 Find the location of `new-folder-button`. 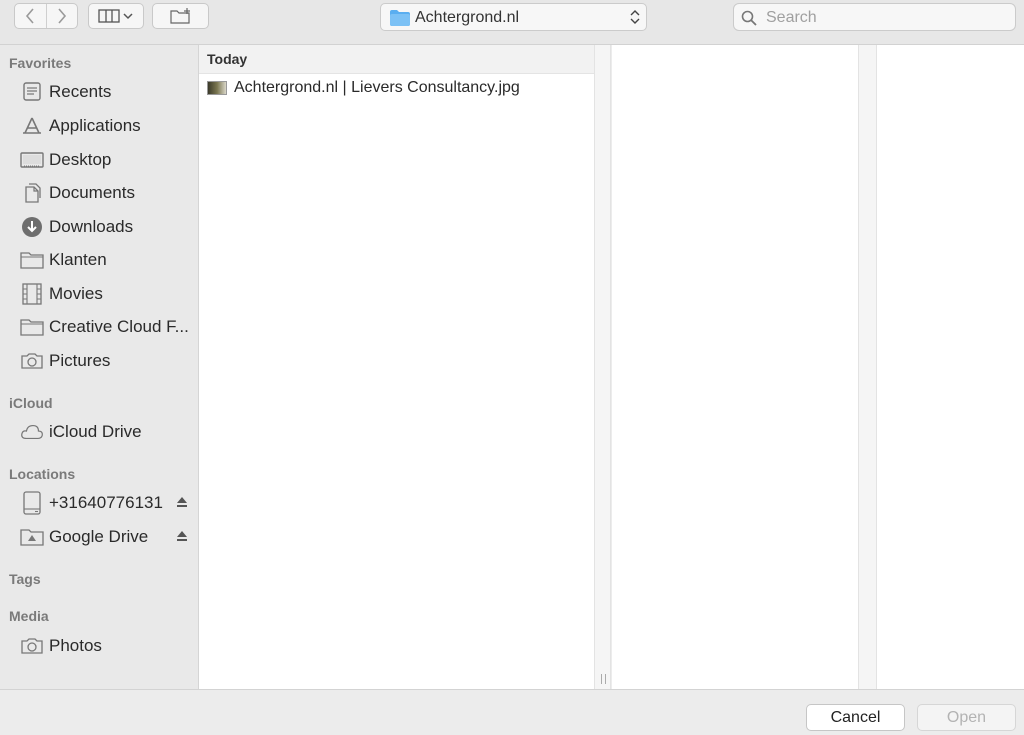

new-folder-button is located at coordinates (180, 16).